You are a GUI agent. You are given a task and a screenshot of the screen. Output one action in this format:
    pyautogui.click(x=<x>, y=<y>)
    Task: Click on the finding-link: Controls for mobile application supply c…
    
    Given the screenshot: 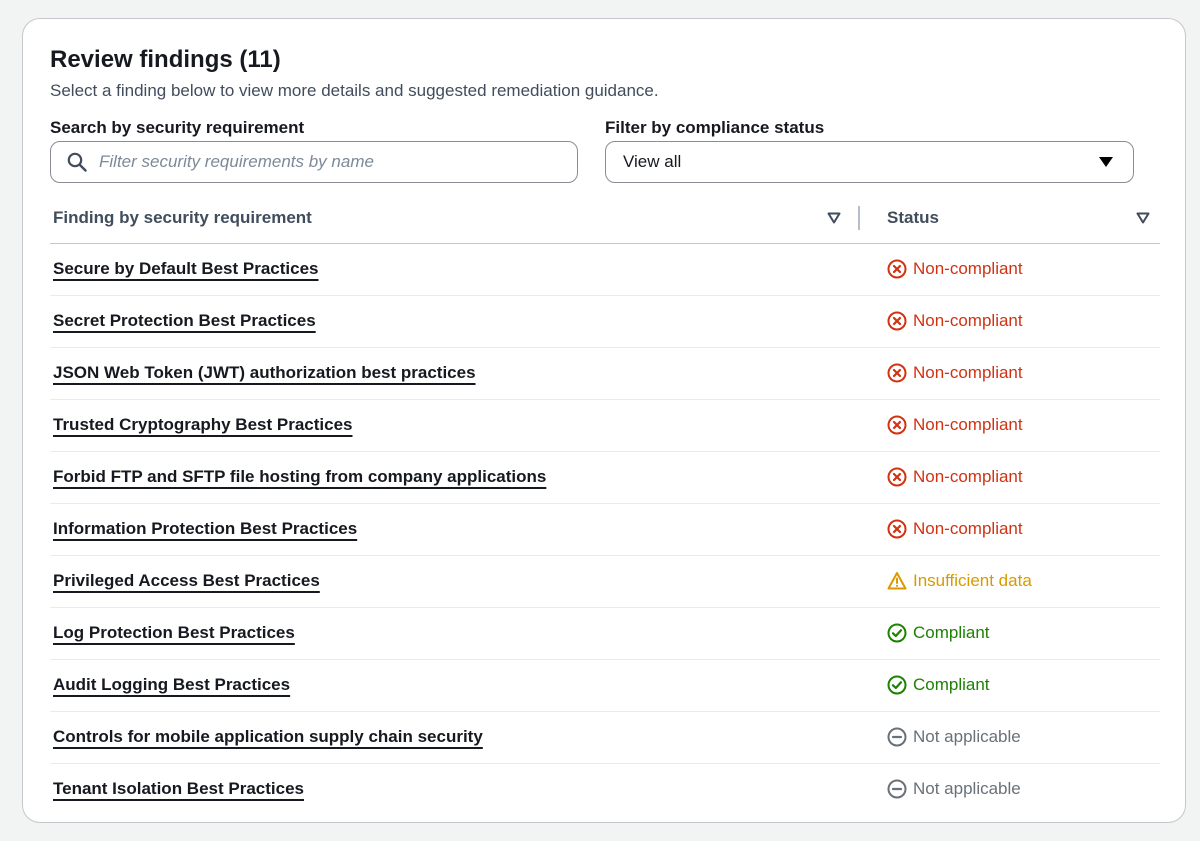 What is the action you would take?
    pyautogui.click(x=268, y=737)
    